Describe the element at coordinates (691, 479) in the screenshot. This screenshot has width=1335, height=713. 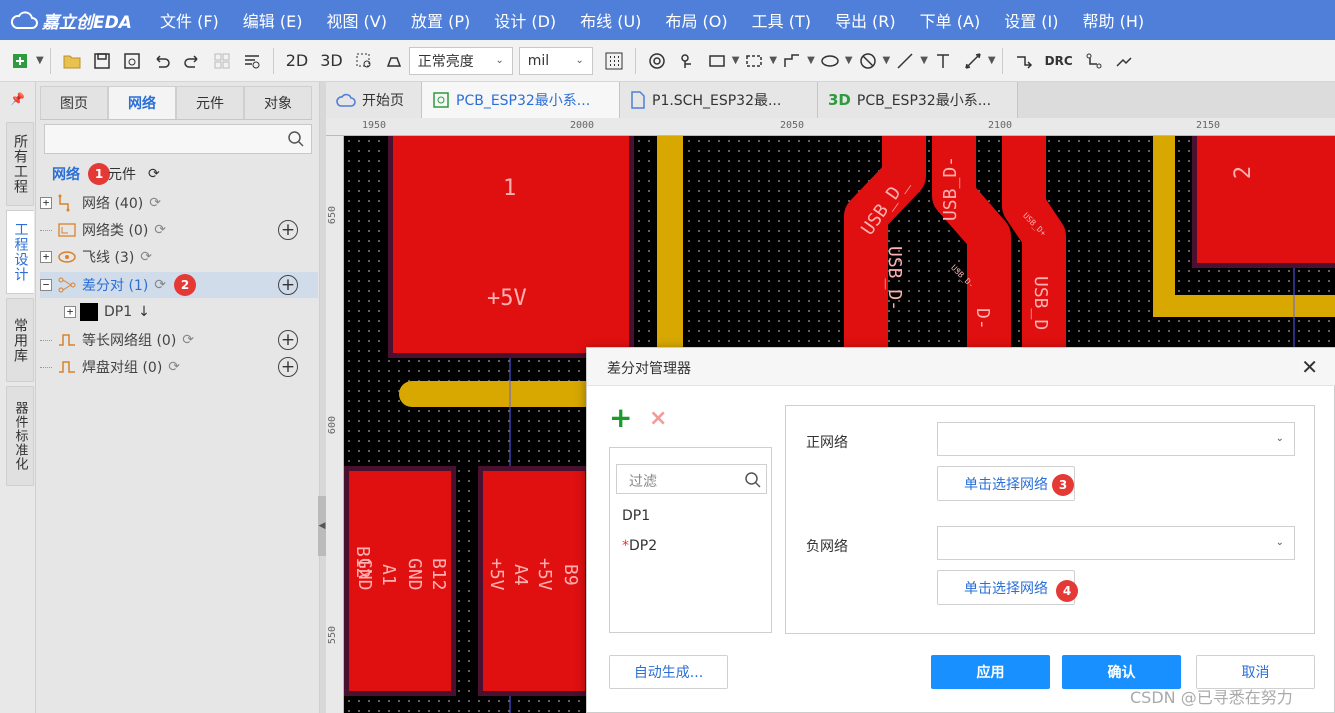
I see `pair-filter-input: 过滤` at that location.